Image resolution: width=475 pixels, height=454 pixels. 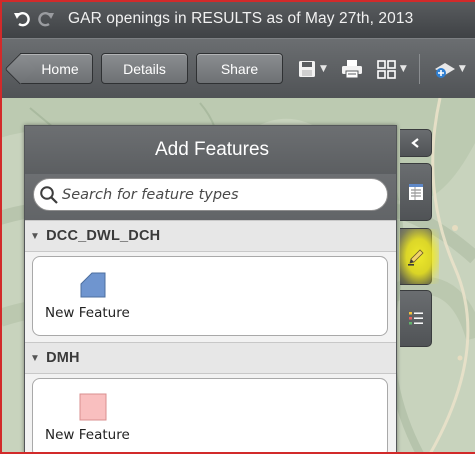 I want to click on group-name: DCC_DWL_DCH, so click(x=103, y=236).